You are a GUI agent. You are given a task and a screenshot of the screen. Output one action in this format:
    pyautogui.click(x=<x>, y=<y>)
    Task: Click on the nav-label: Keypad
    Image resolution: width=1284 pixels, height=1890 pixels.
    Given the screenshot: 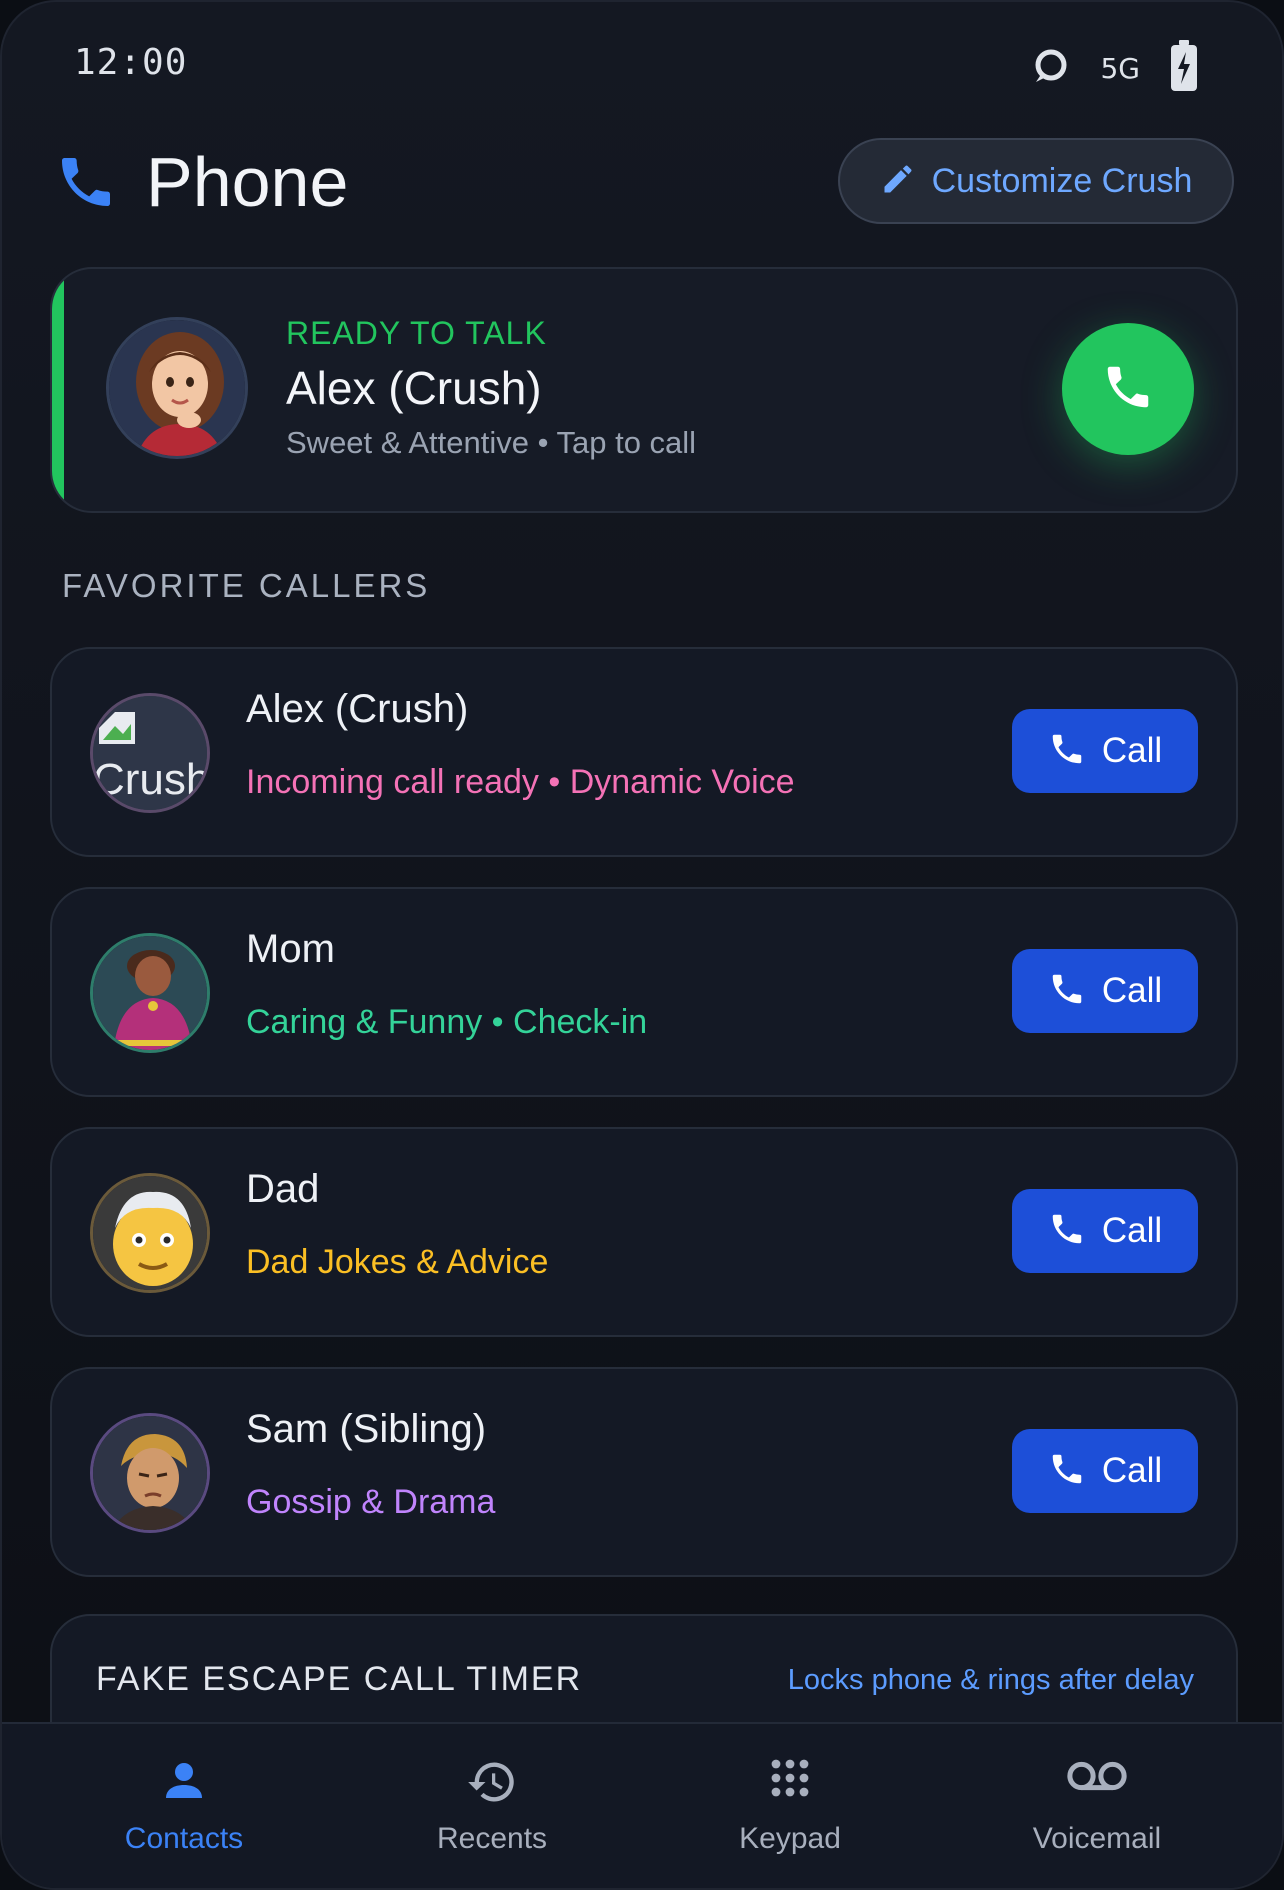 What is the action you would take?
    pyautogui.click(x=790, y=1838)
    